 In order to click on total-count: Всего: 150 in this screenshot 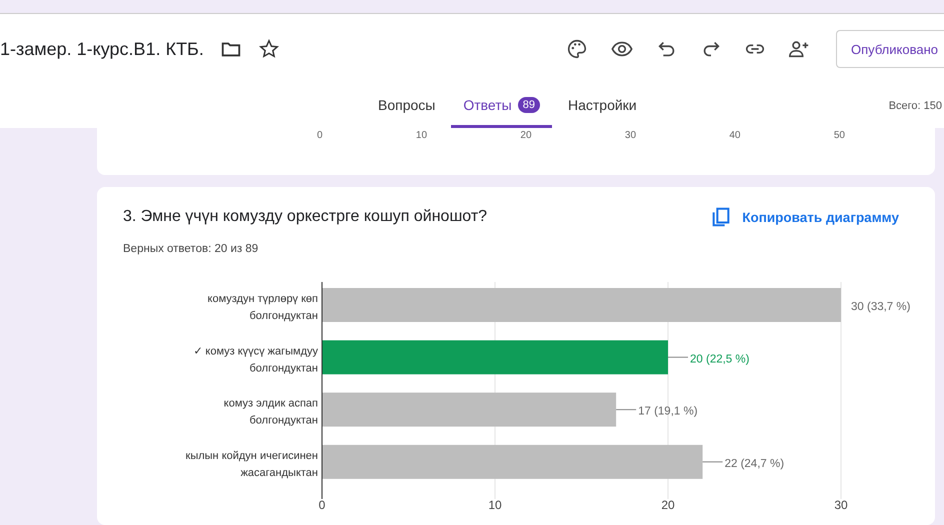, I will do `click(915, 106)`.